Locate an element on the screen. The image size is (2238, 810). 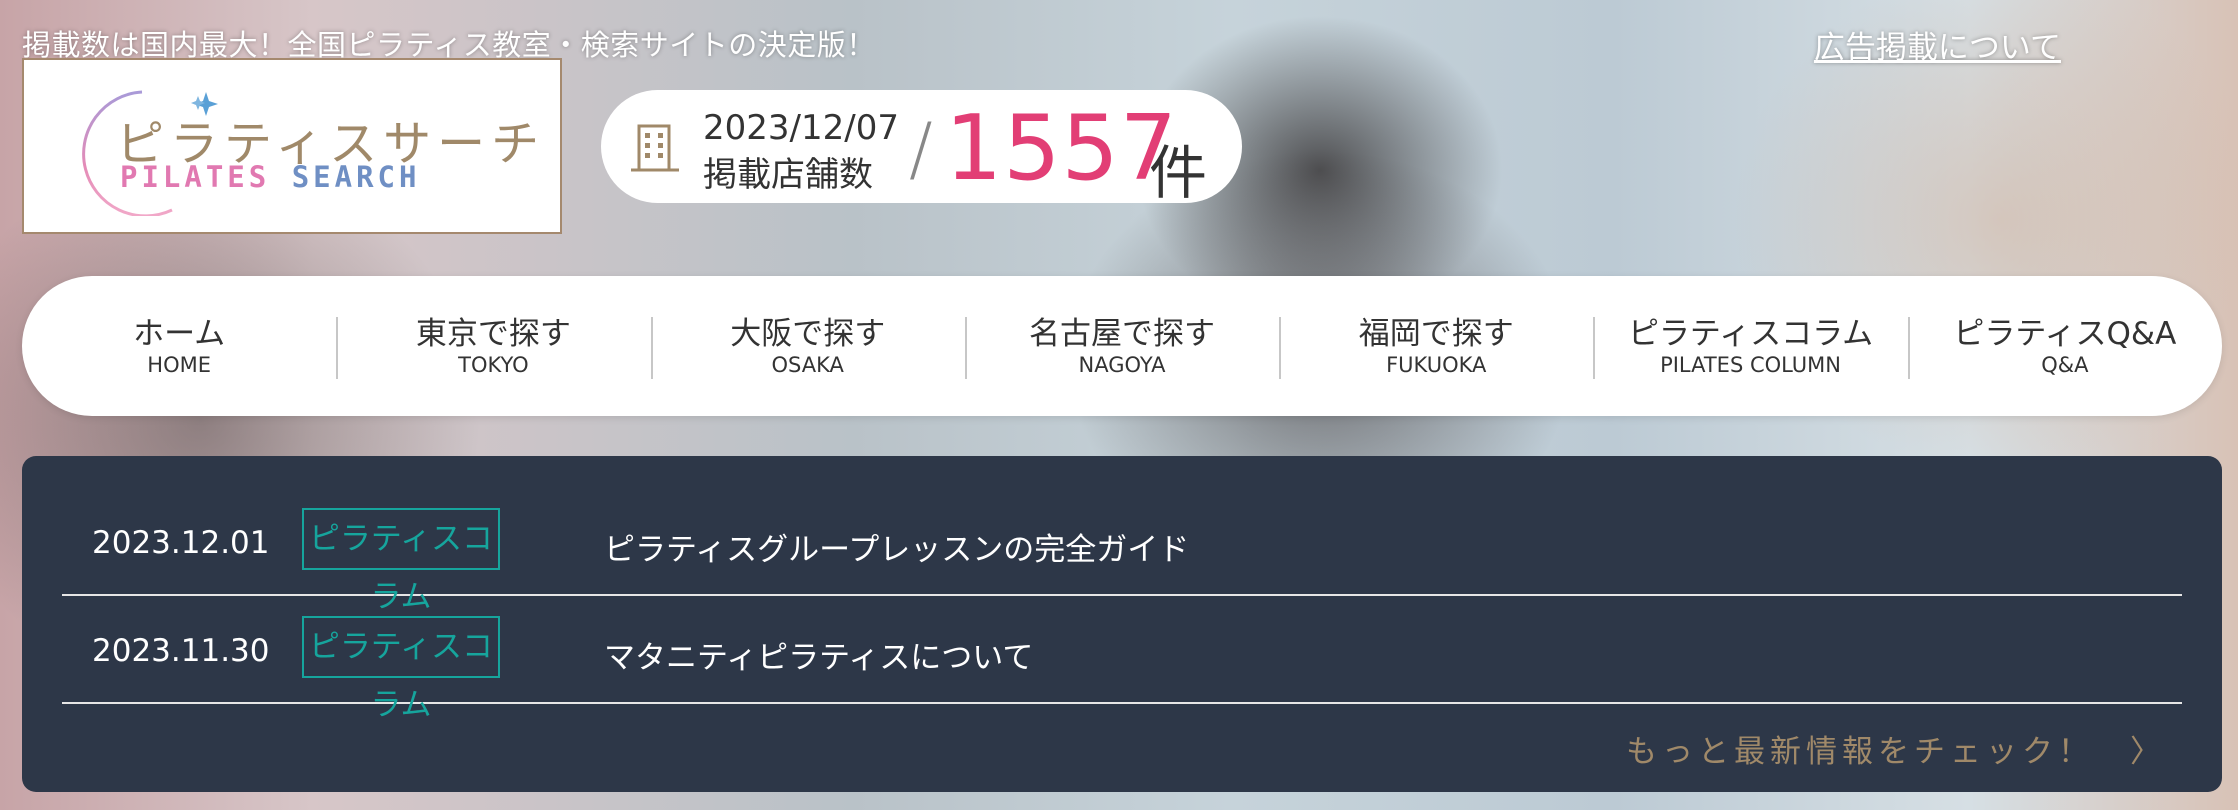
nav-label: ピラティスコラム is located at coordinates (1750, 333).